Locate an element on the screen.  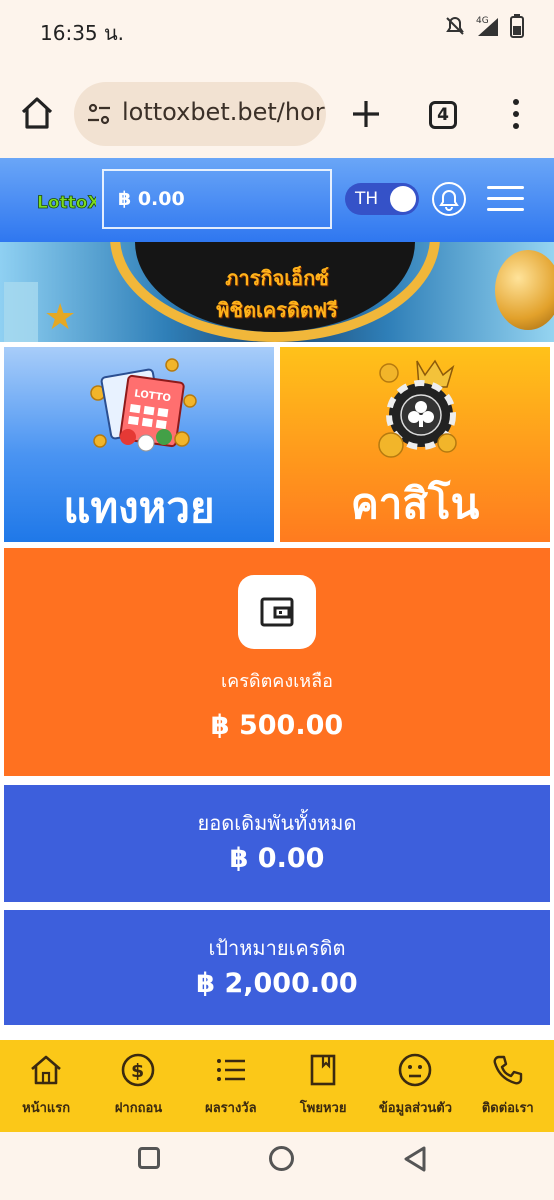
signal-icon: 4G is located at coordinates (487, 26).